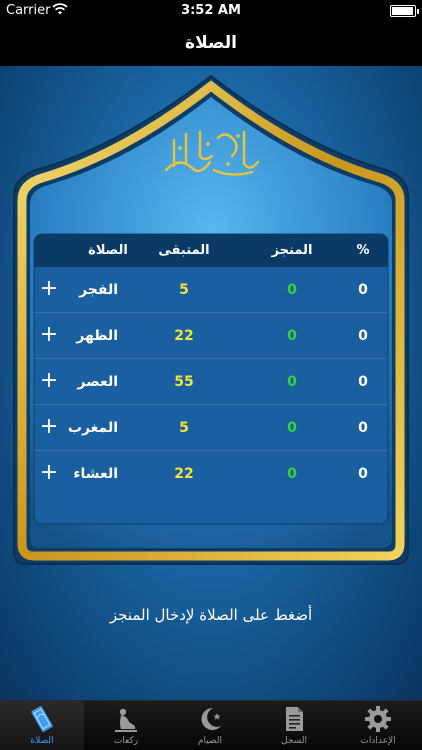 This screenshot has height=750, width=422. What do you see at coordinates (90, 290) in the screenshot?
I see `prayer-name: الفجر` at bounding box center [90, 290].